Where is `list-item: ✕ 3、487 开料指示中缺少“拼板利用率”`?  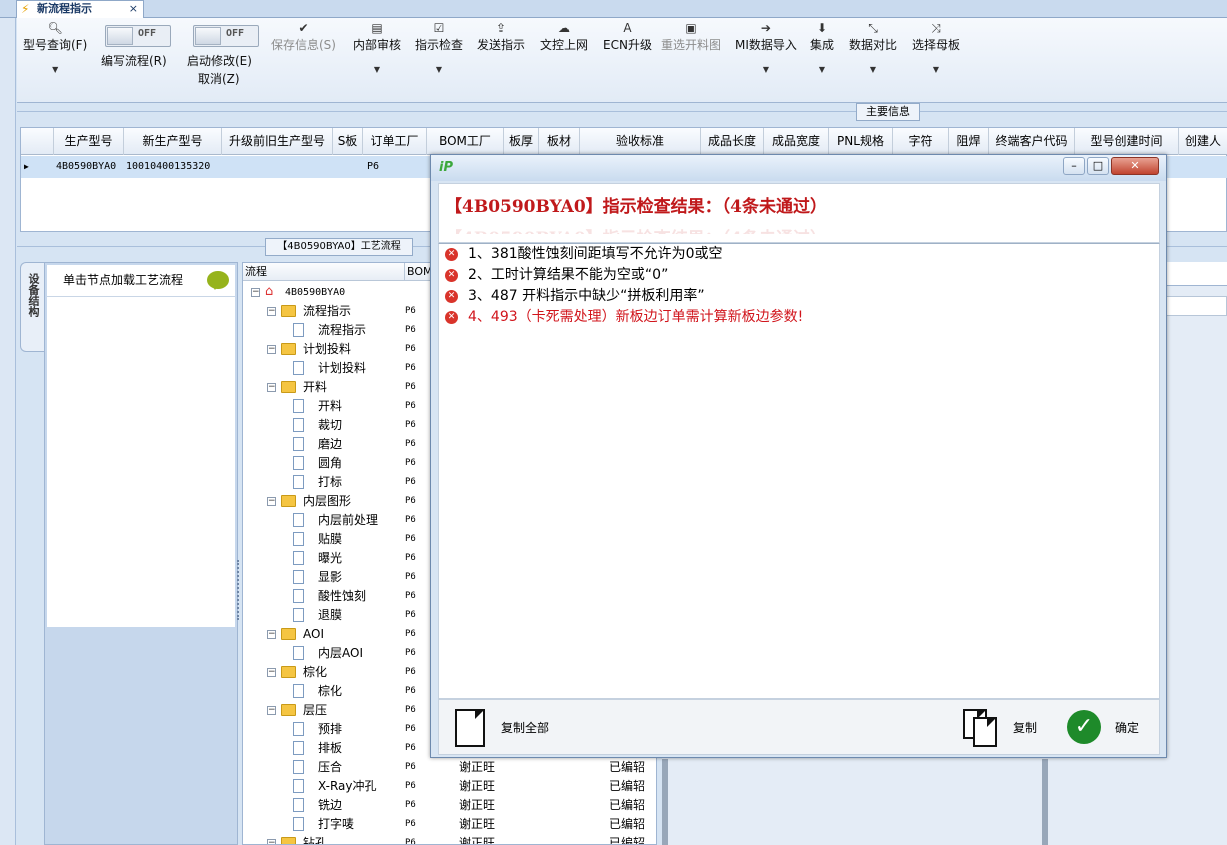 list-item: ✕ 3、487 开料指示中缺少“拼板利用率” is located at coordinates (575, 296).